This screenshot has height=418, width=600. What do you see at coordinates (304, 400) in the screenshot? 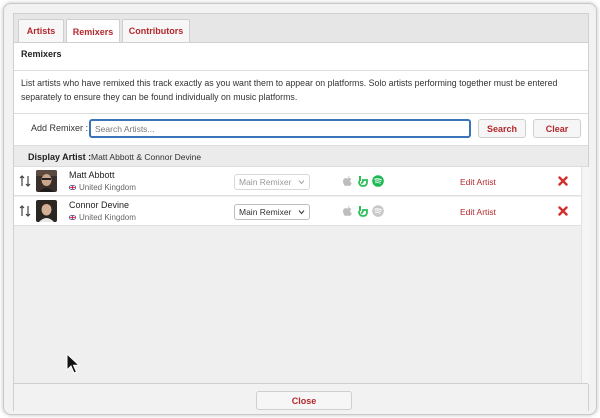
I see `close-button: Close` at bounding box center [304, 400].